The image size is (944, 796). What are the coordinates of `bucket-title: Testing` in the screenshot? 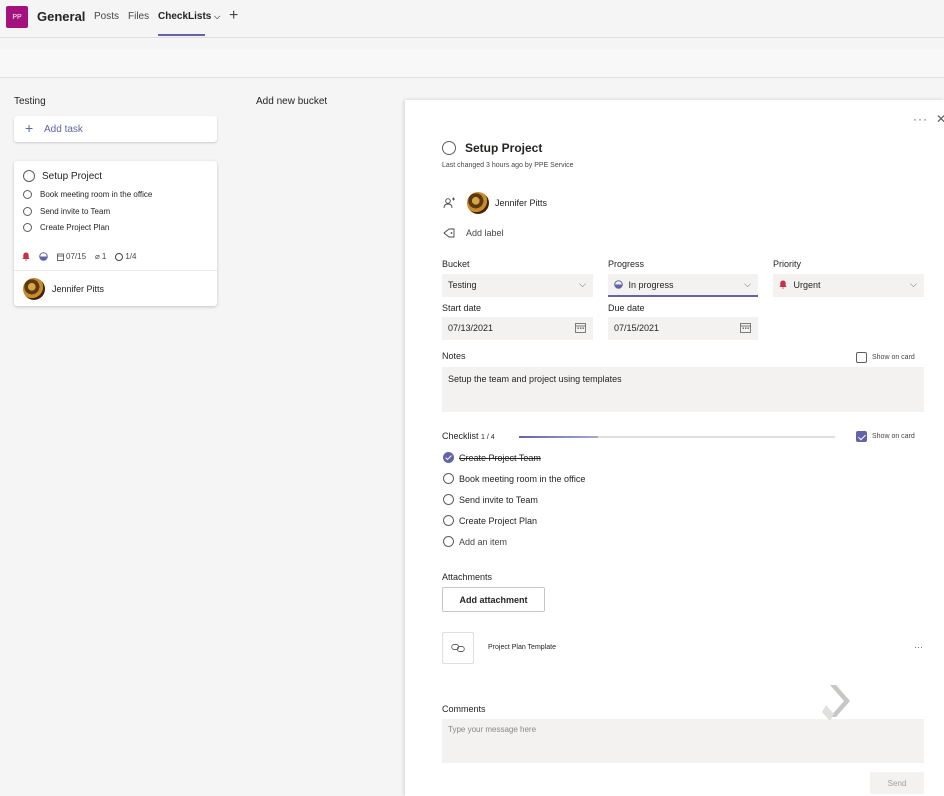 It's located at (30, 101).